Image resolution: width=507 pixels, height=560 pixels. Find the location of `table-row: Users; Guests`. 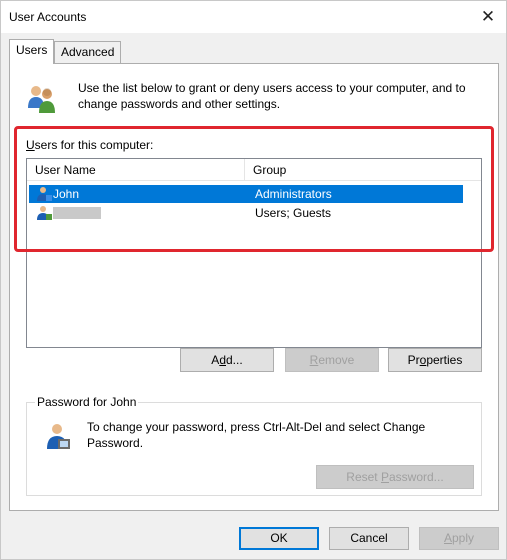

table-row: Users; Guests is located at coordinates (246, 213).